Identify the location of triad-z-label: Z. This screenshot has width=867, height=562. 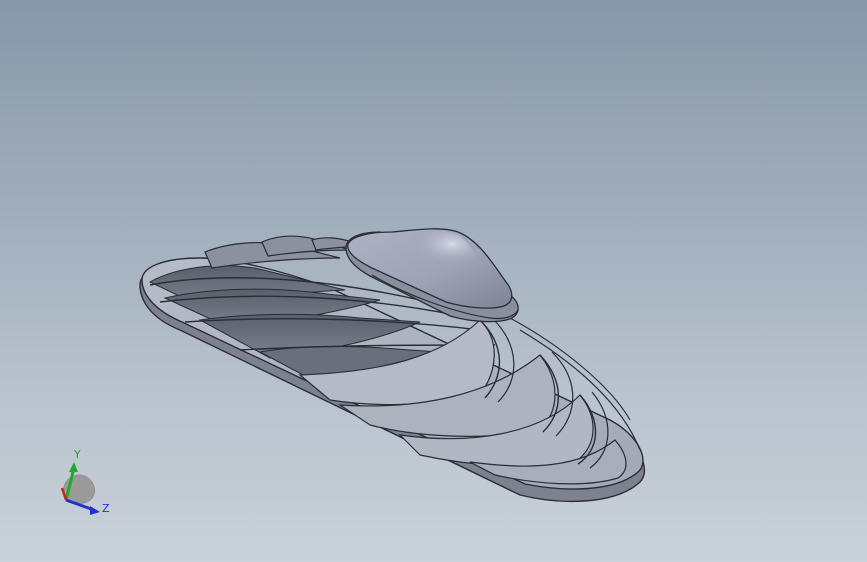
(106, 508).